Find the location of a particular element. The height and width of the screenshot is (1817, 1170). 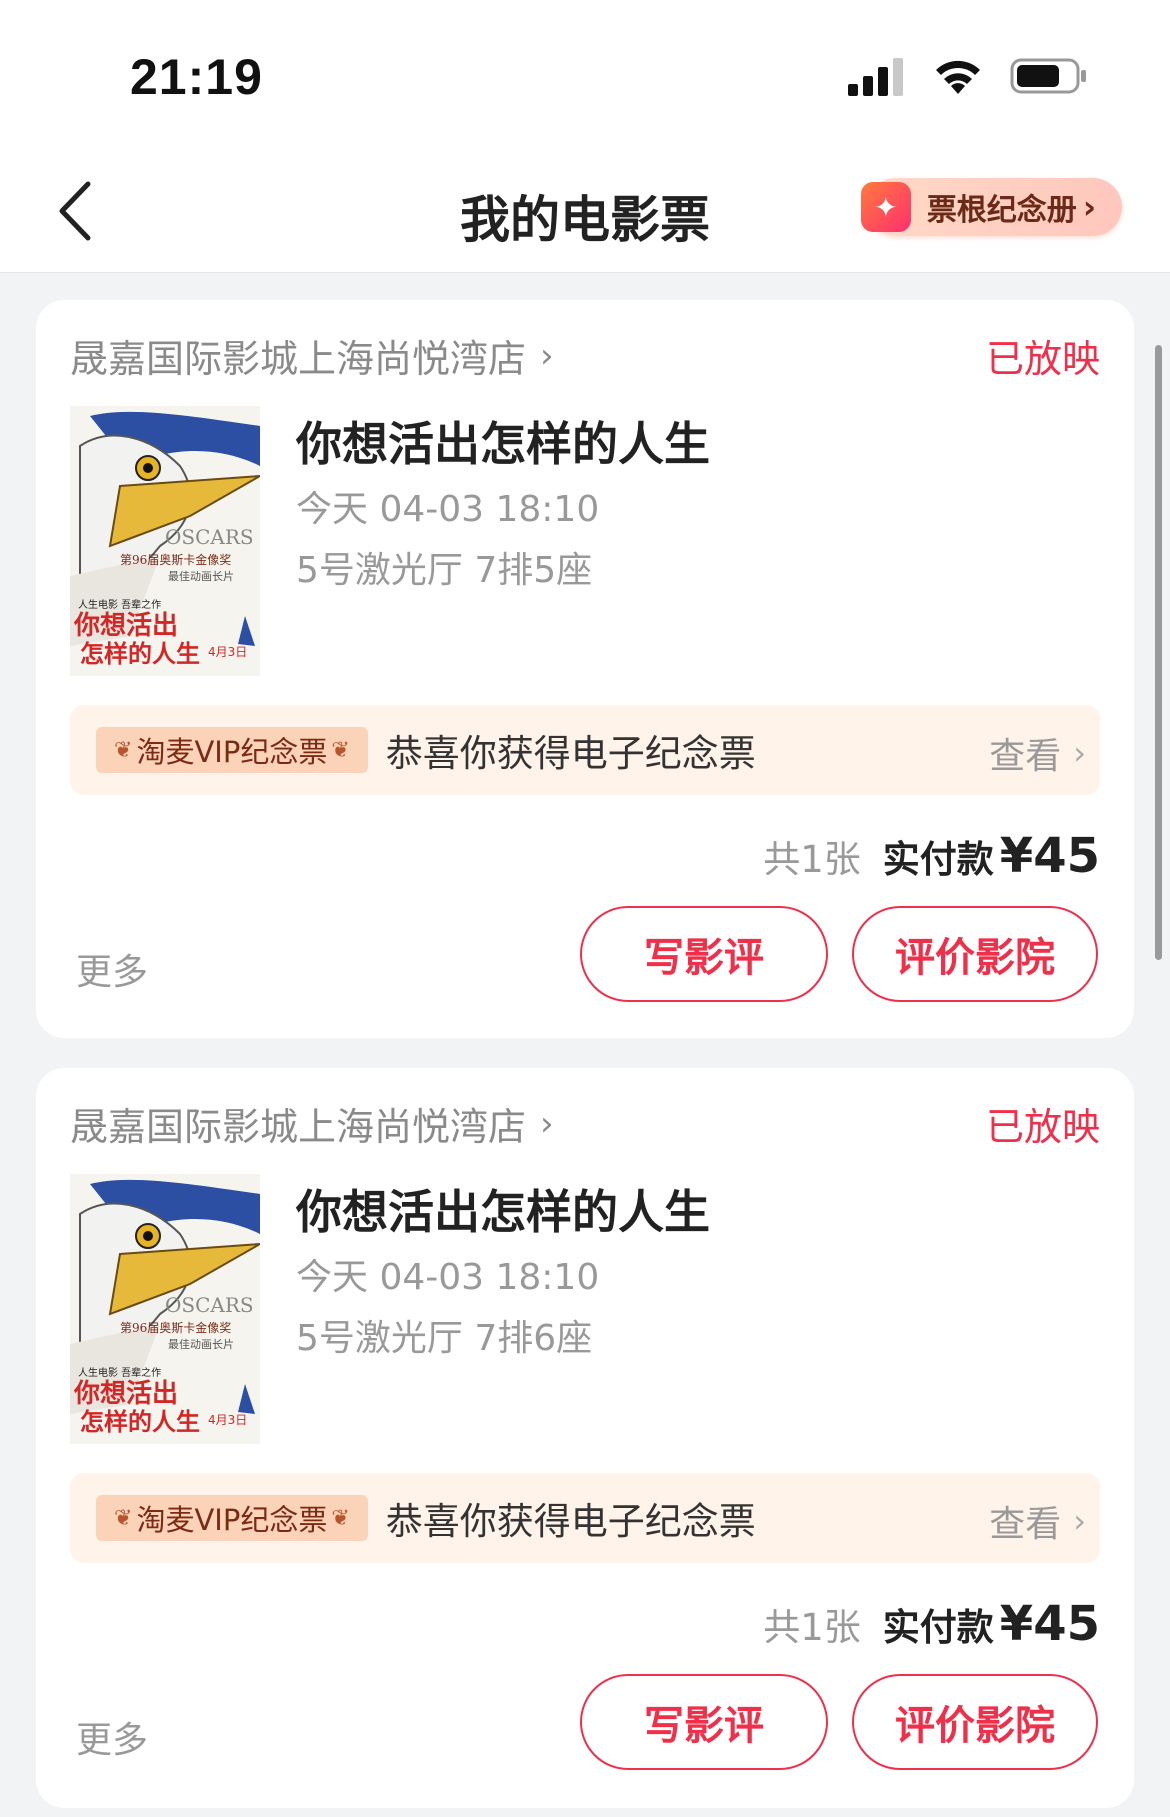

wifi-icon is located at coordinates (958, 77).